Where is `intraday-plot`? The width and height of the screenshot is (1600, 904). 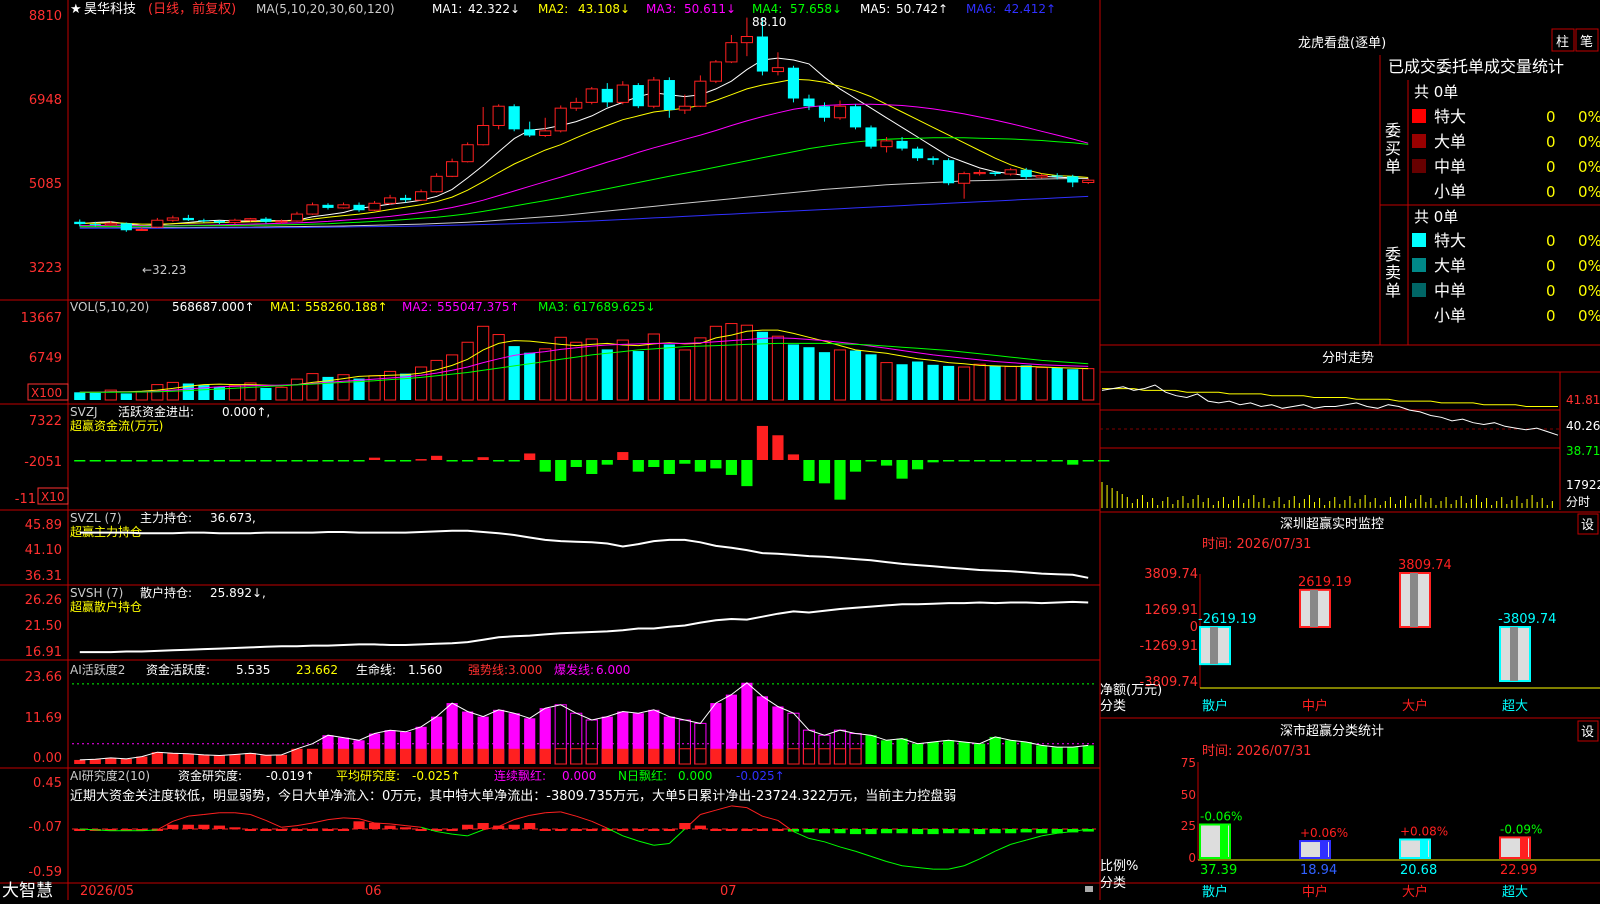 intraday-plot is located at coordinates (1330, 446).